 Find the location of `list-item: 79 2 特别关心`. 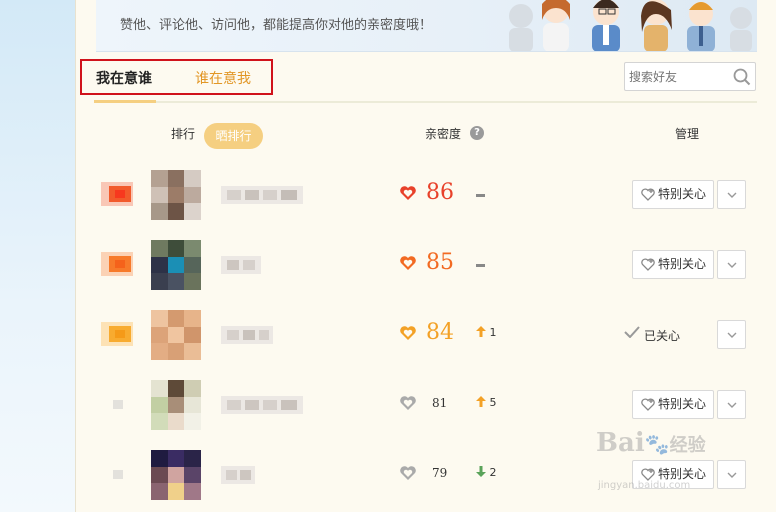

list-item: 79 2 特别关心 is located at coordinates (426, 481).